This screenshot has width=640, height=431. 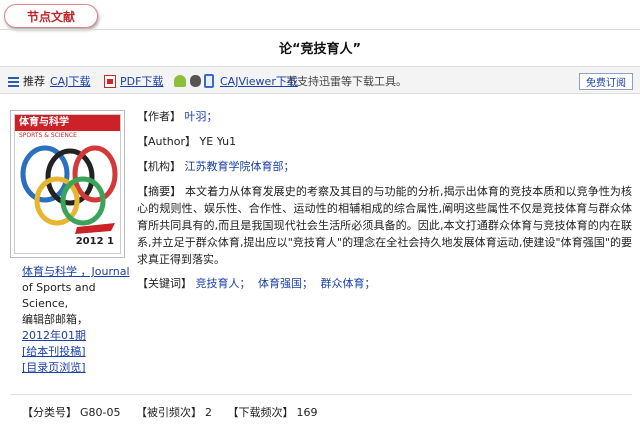 What do you see at coordinates (320, 49) in the screenshot?
I see `page-title: 论“竞技育人”` at bounding box center [320, 49].